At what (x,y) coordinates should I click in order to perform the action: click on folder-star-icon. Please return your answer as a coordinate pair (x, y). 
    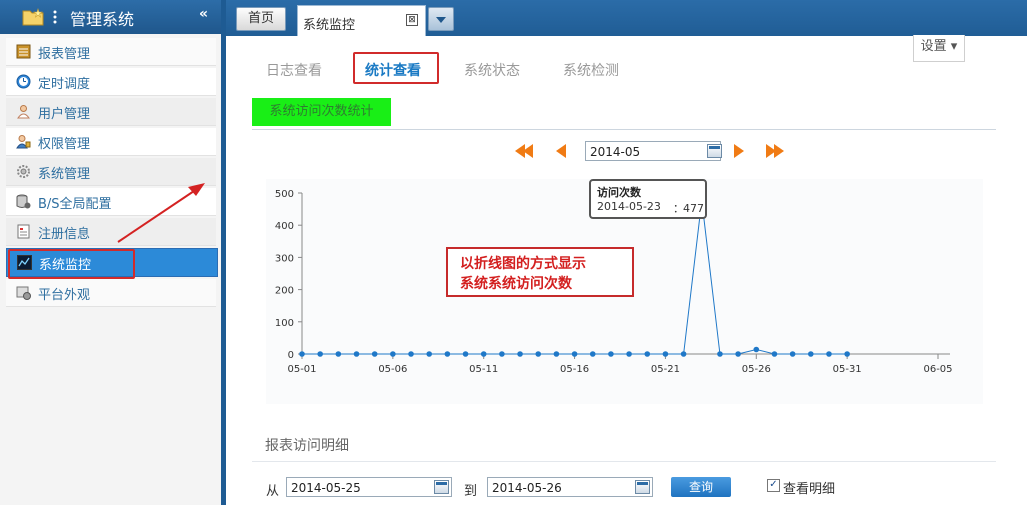
    Looking at the image, I should click on (33, 17).